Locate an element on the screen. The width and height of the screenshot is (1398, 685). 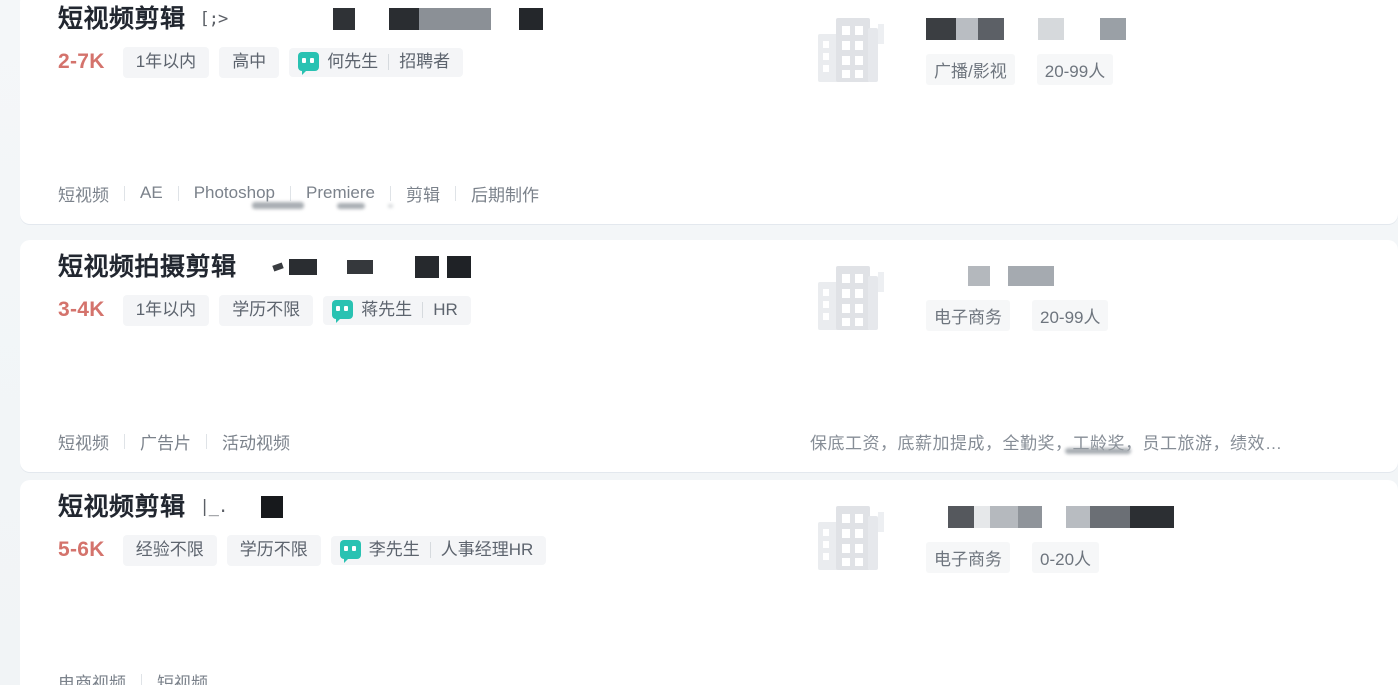
recruiter-role: 人事经理HR is located at coordinates (487, 549).